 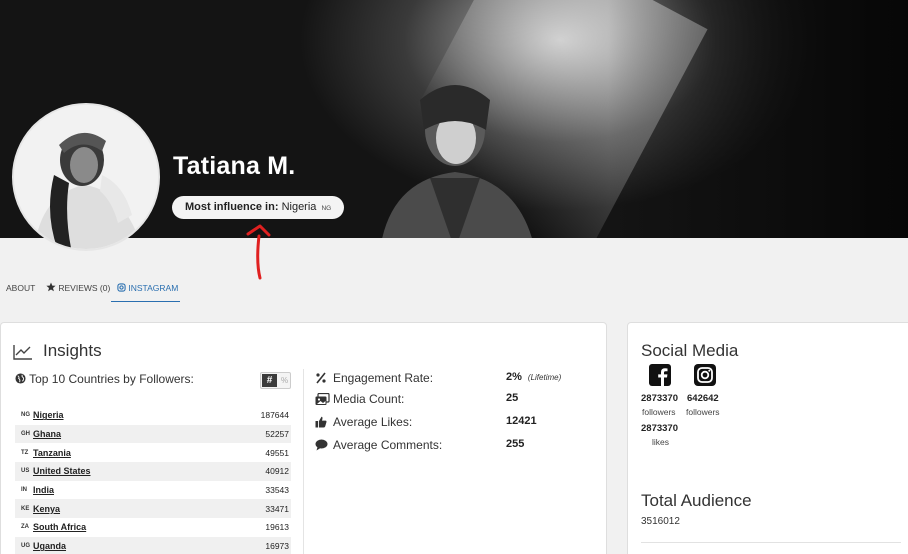 What do you see at coordinates (147, 415) in the screenshot?
I see `country-link: Nigeria` at bounding box center [147, 415].